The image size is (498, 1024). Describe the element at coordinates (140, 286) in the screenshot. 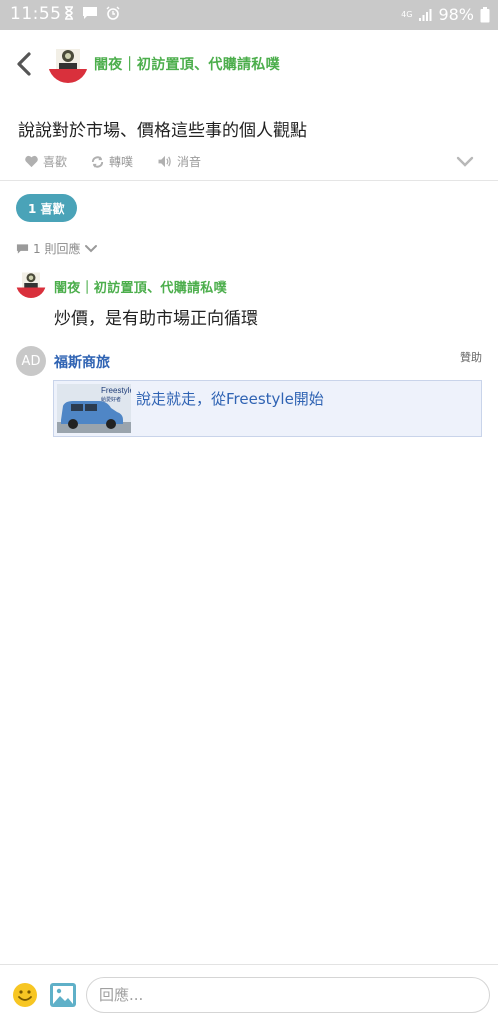

I see `comment-author: 闇夜｜初訪置頂、代購請私噗` at that location.